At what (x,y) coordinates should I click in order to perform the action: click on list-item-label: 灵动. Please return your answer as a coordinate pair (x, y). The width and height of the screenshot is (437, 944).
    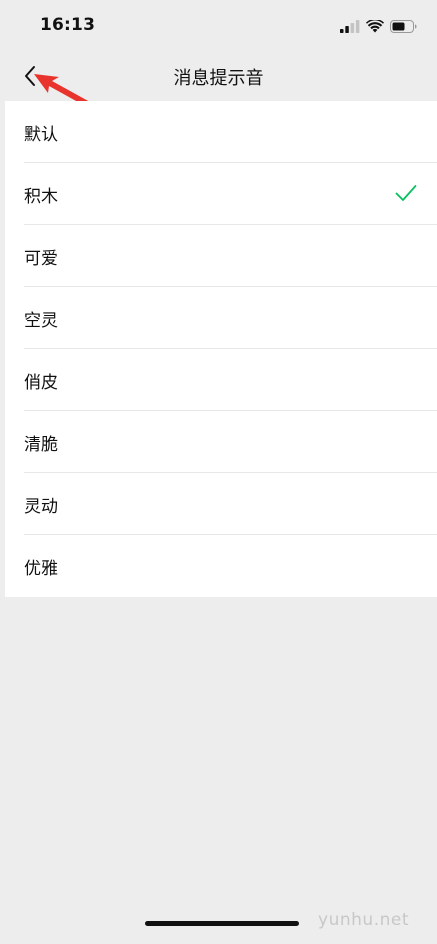
    Looking at the image, I should click on (41, 506).